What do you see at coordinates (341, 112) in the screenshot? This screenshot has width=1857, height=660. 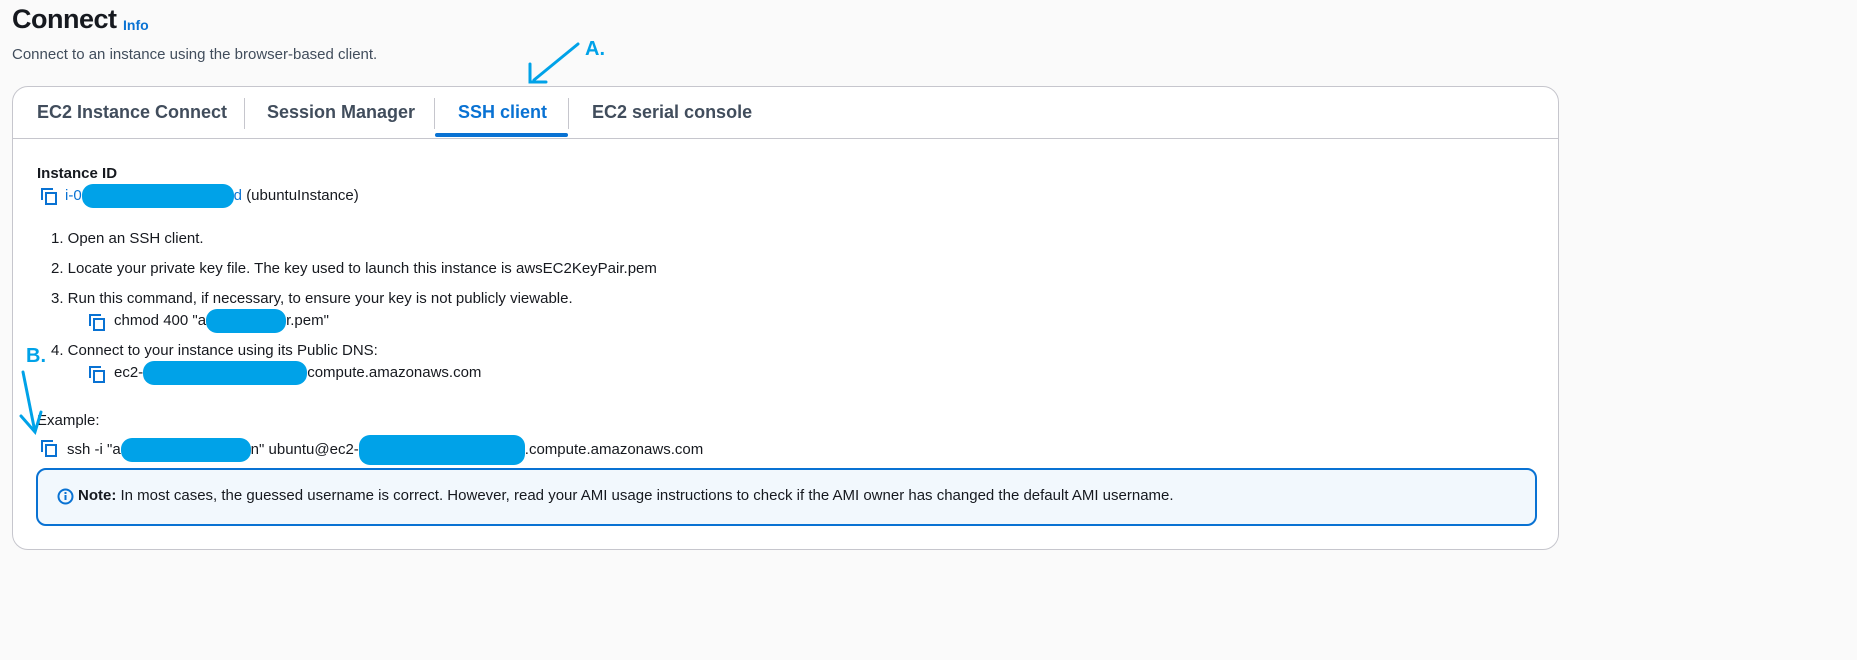 I see `tab-session-manager: Session Manager` at bounding box center [341, 112].